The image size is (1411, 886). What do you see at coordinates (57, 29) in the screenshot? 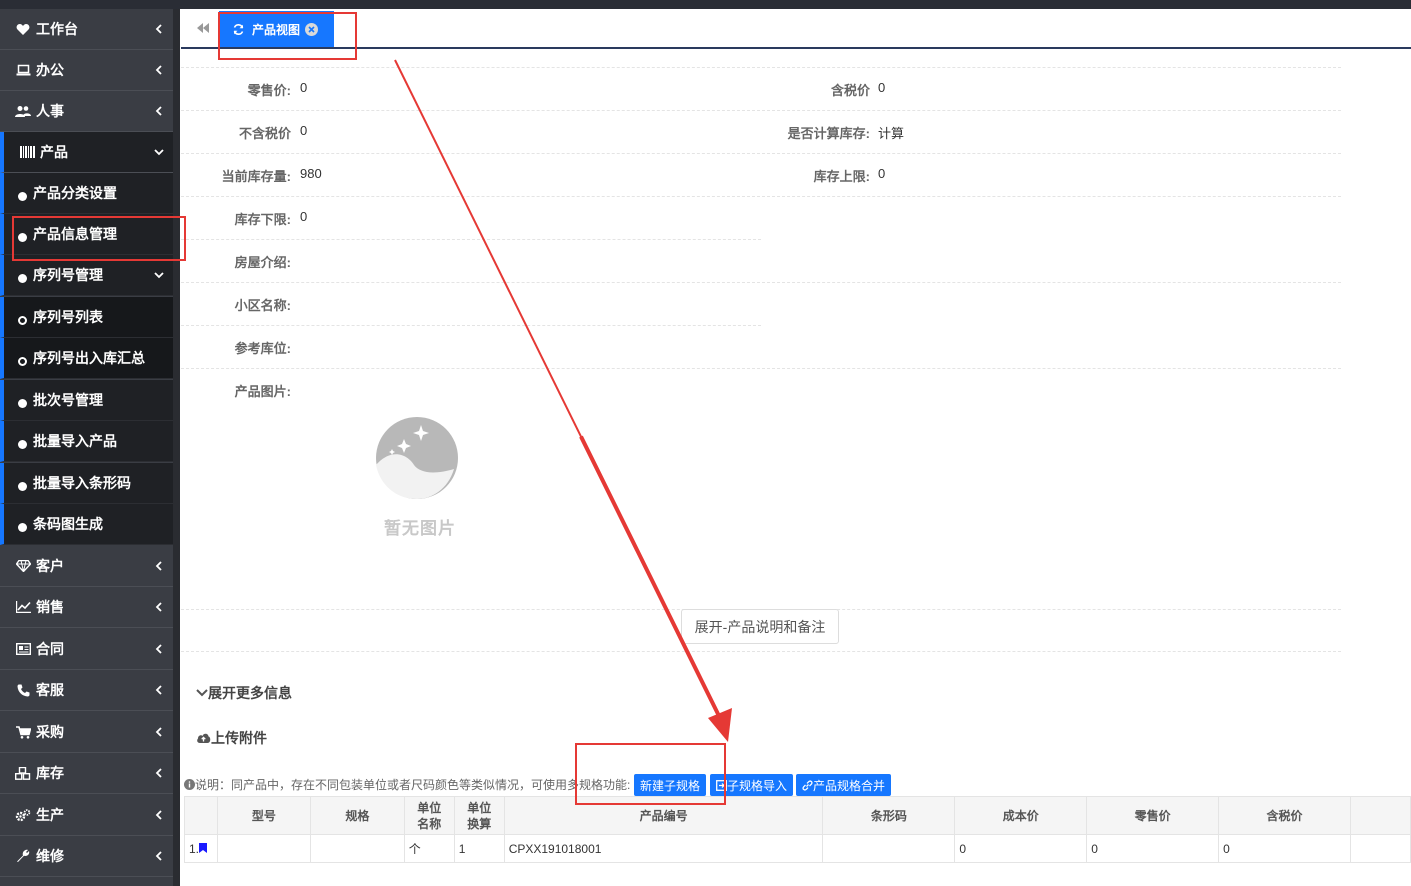
I see `sidebar-item-label: 工作台` at bounding box center [57, 29].